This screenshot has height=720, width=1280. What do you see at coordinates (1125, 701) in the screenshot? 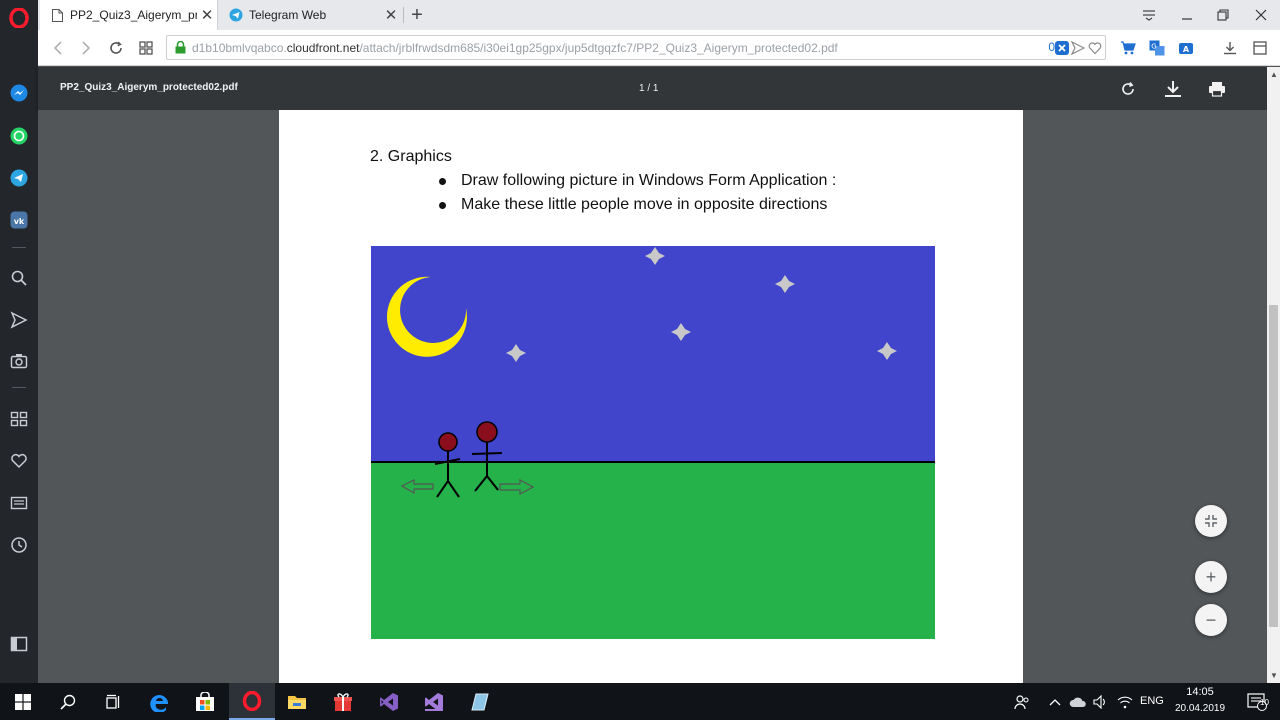
I see `wifi-icon` at bounding box center [1125, 701].